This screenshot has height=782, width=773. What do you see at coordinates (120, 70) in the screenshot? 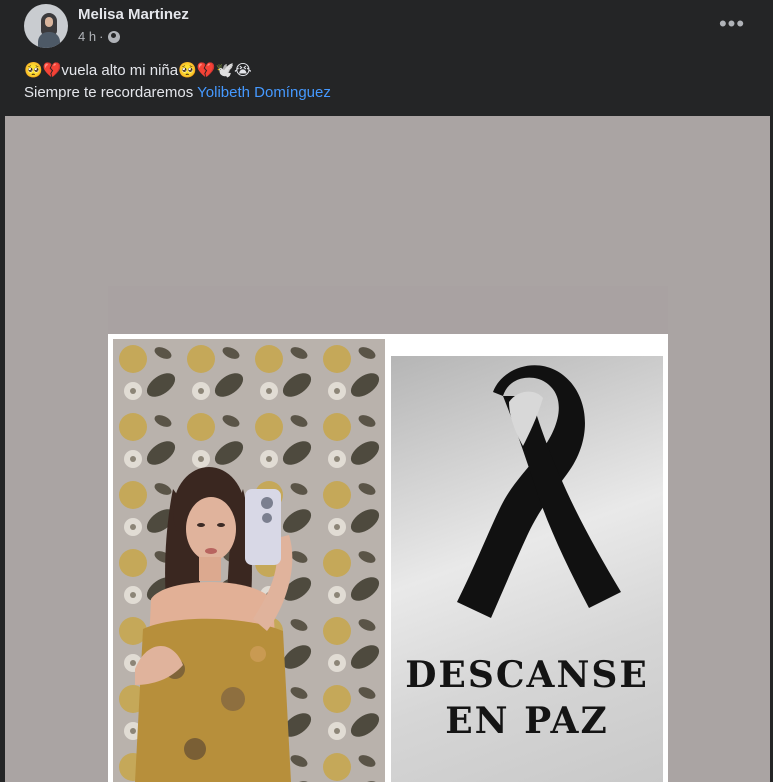
I see `caption-text-1: vuela alto mi niña` at bounding box center [120, 70].